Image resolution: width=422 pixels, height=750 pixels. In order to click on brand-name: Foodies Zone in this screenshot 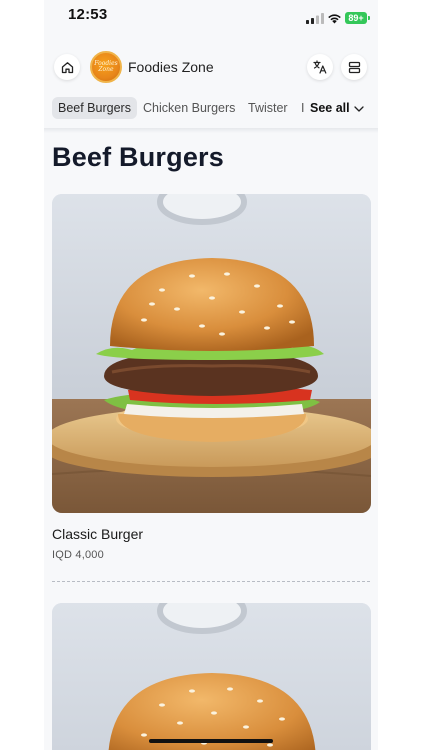, I will do `click(171, 67)`.